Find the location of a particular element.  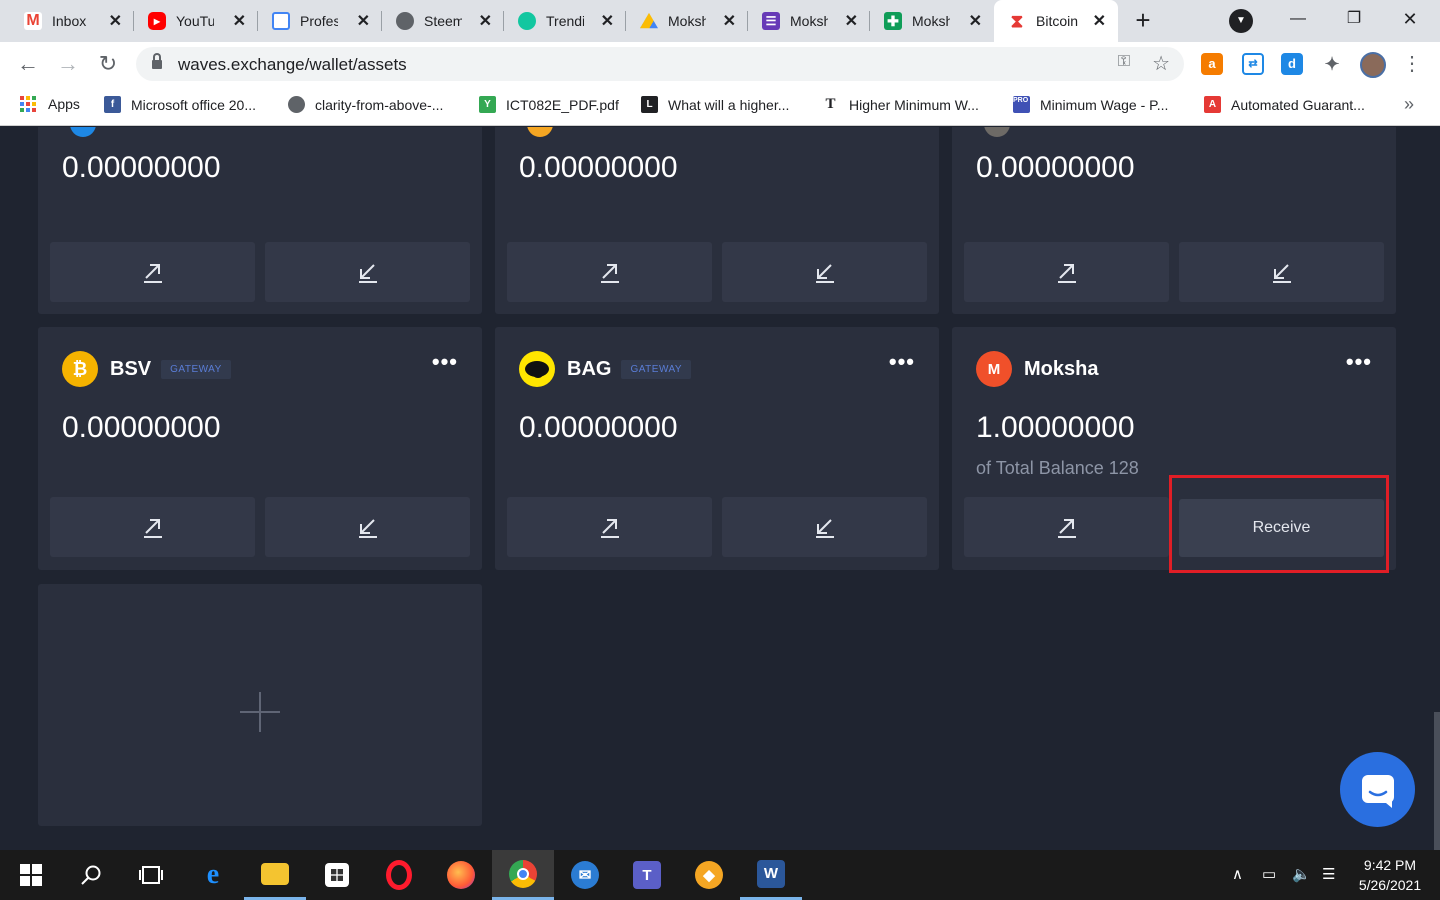

taskbar-mail: ✉ is located at coordinates (585, 875).